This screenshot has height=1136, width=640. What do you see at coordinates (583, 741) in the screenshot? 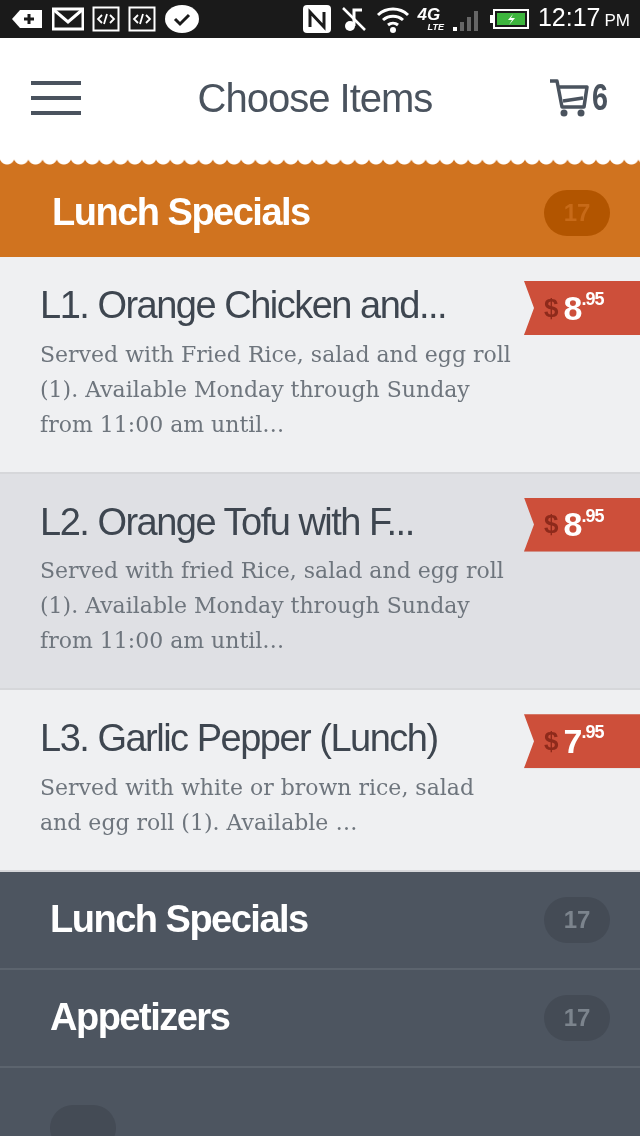
I see `price-text: 7$^{.95}$` at bounding box center [583, 741].